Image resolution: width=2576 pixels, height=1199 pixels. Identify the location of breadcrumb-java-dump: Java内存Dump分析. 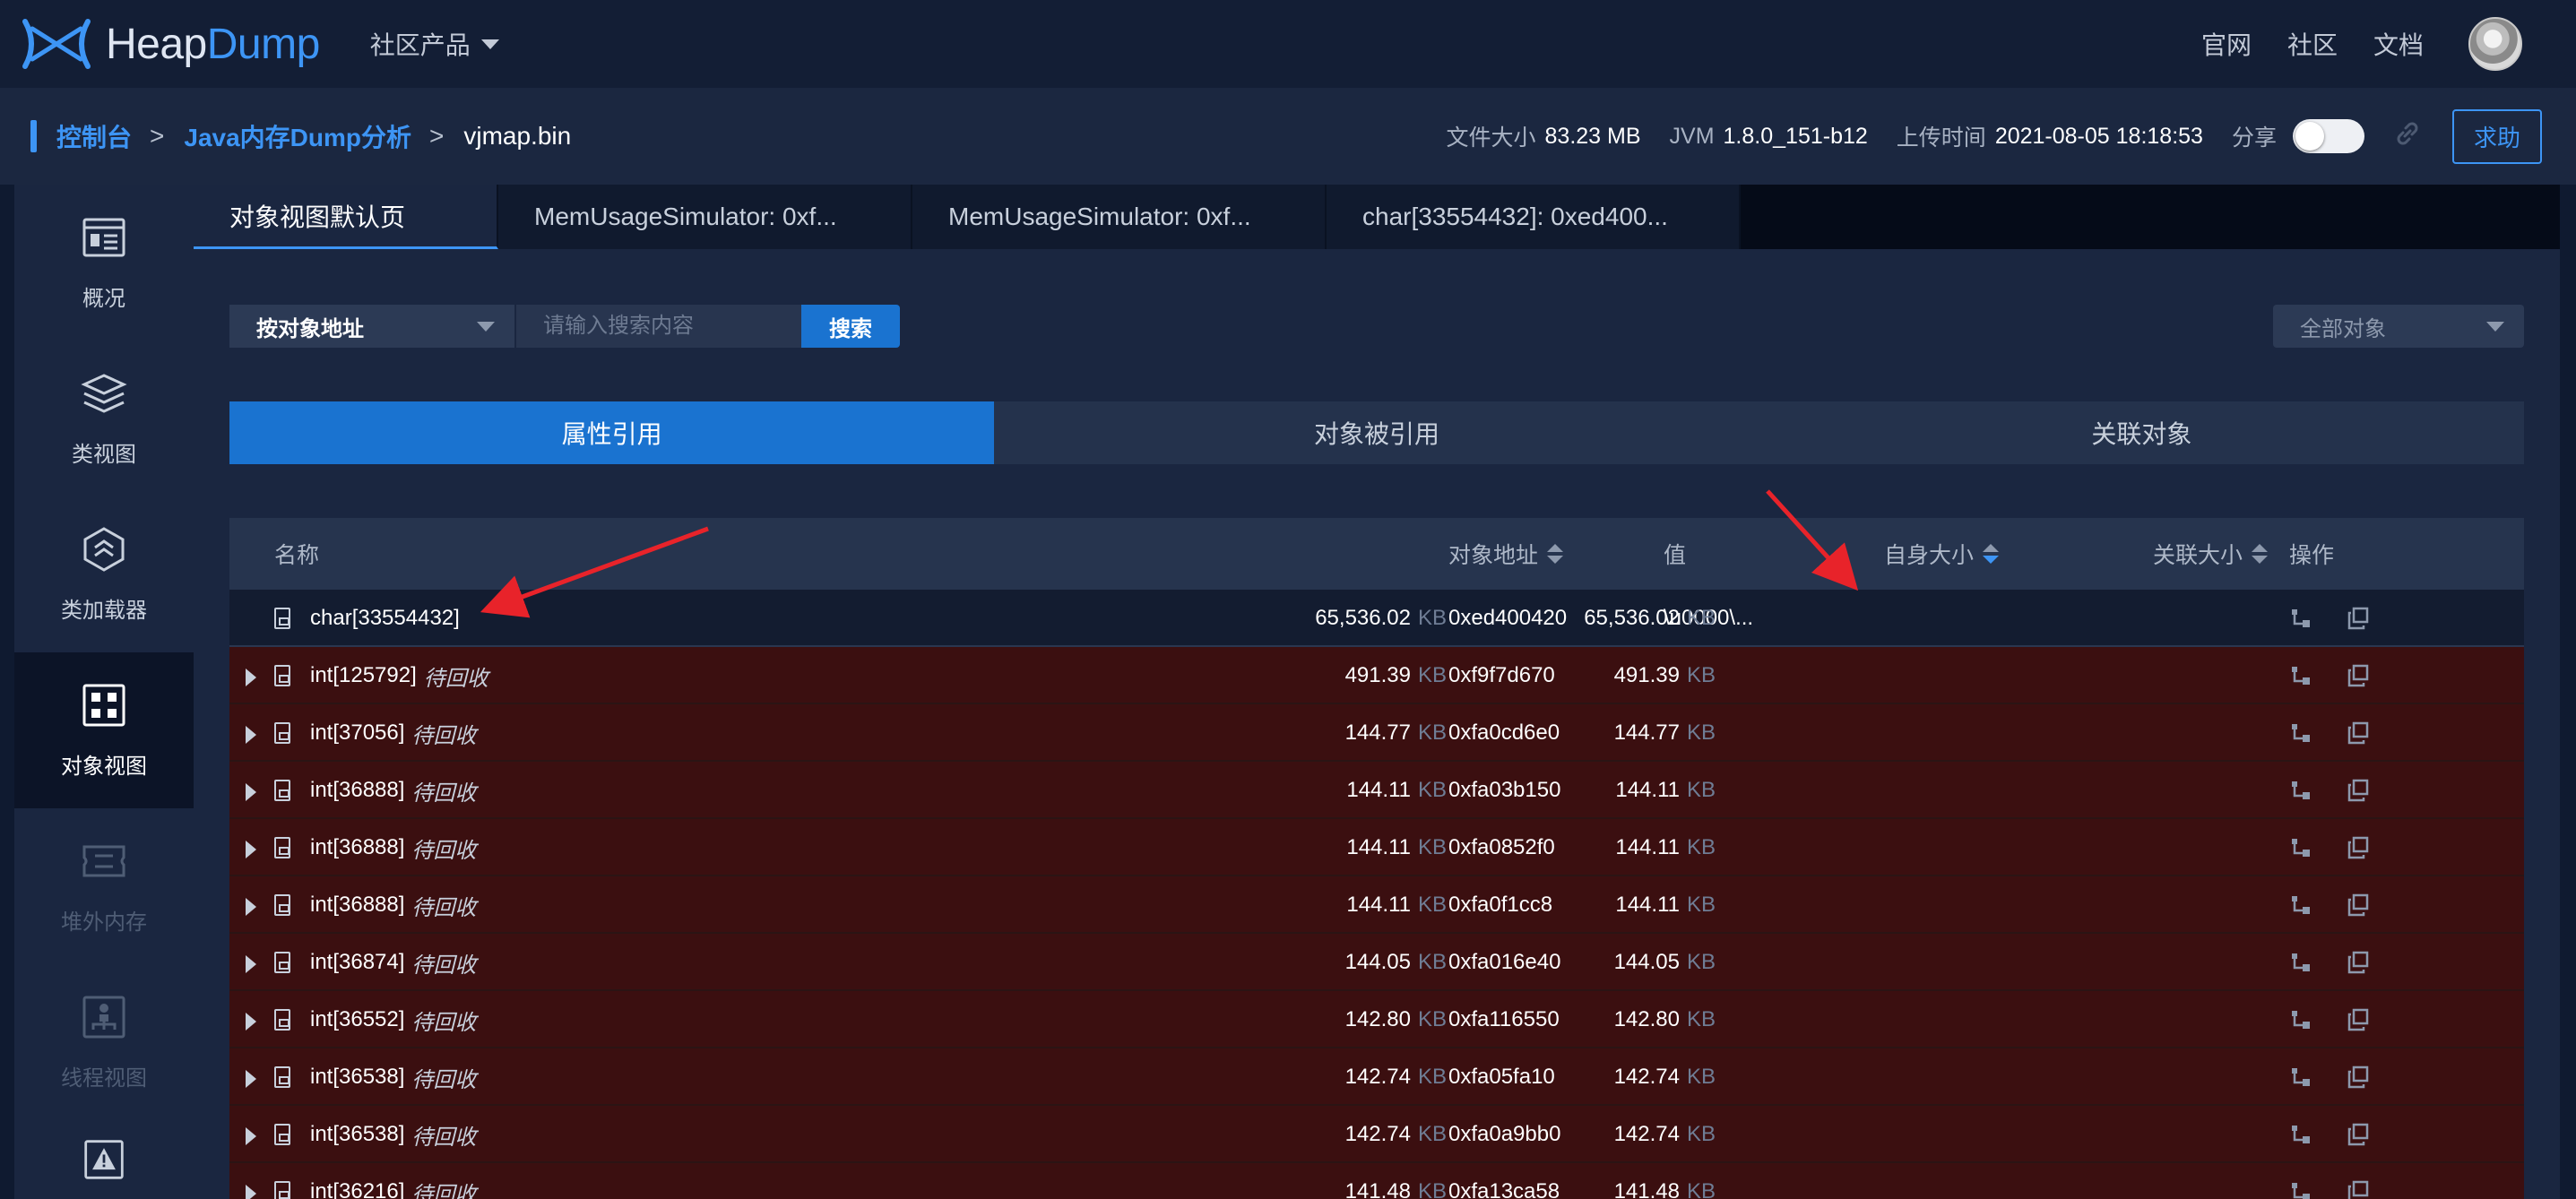
(297, 136).